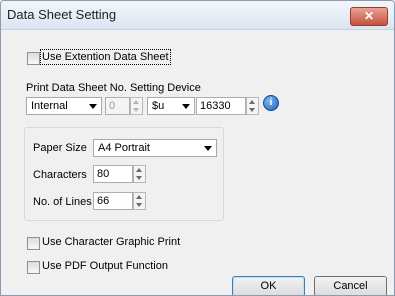 This screenshot has height=296, width=395. What do you see at coordinates (369, 16) in the screenshot?
I see `close-button: ✕` at bounding box center [369, 16].